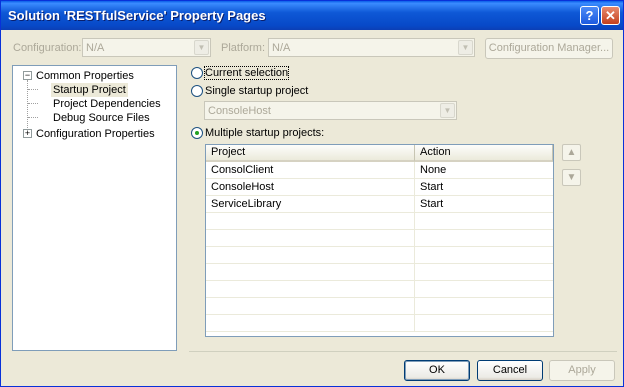 The image size is (624, 387). I want to click on apply-button: Apply, so click(582, 370).